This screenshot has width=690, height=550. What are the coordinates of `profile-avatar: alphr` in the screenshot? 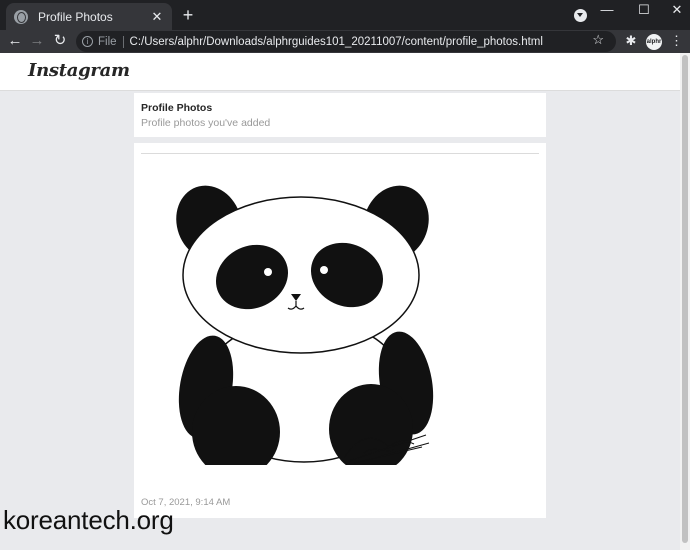 It's located at (654, 42).